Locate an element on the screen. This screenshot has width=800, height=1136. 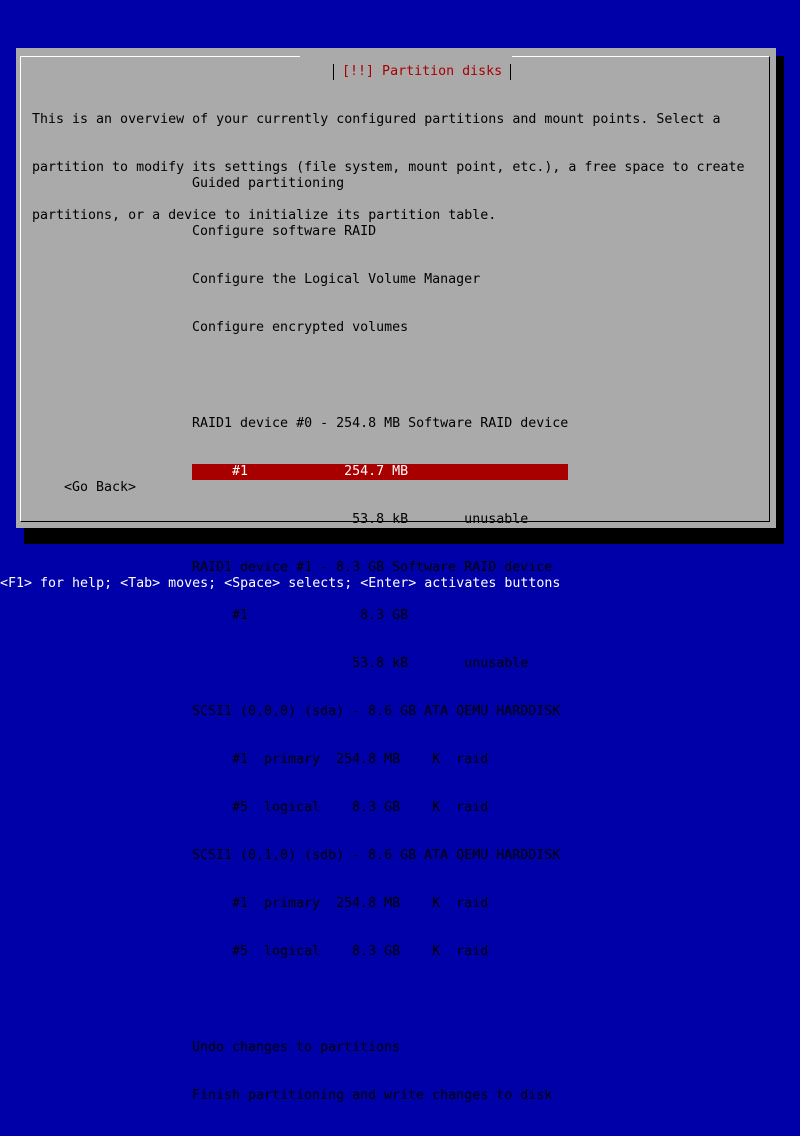
title-right-bracket is located at coordinates (511, 72).